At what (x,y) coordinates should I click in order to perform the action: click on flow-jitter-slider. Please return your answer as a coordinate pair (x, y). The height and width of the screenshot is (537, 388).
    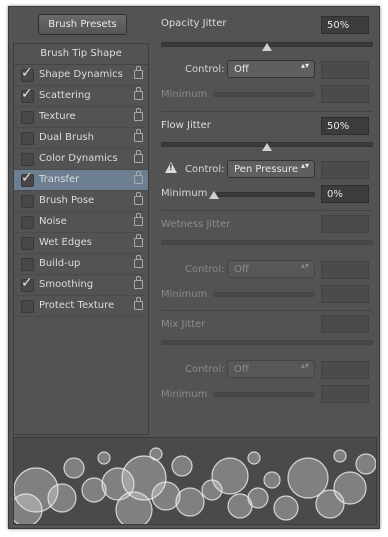
    Looking at the image, I should click on (267, 146).